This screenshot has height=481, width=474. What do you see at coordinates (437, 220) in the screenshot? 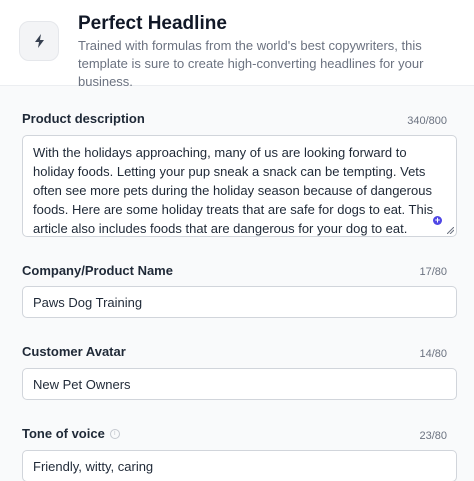
I see `plus-circle-icon: +` at bounding box center [437, 220].